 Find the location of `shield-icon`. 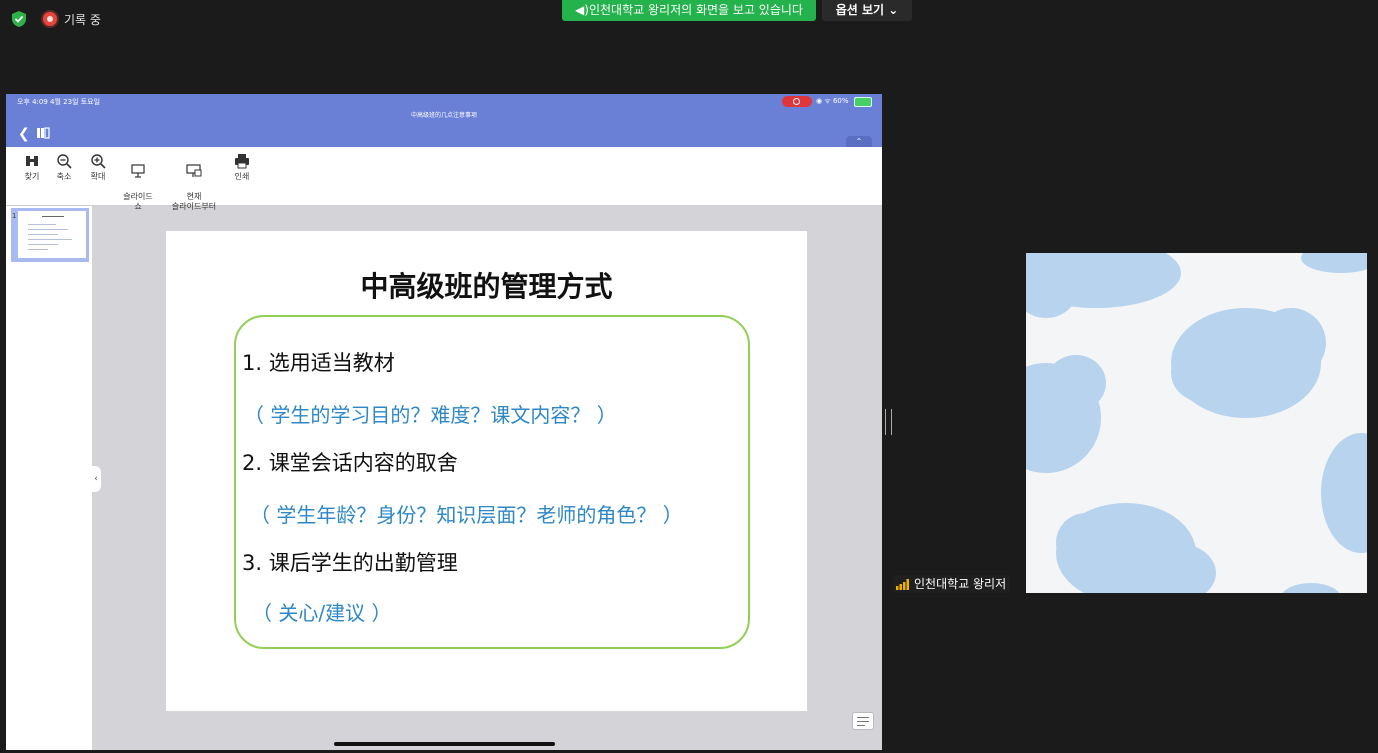

shield-icon is located at coordinates (19, 19).